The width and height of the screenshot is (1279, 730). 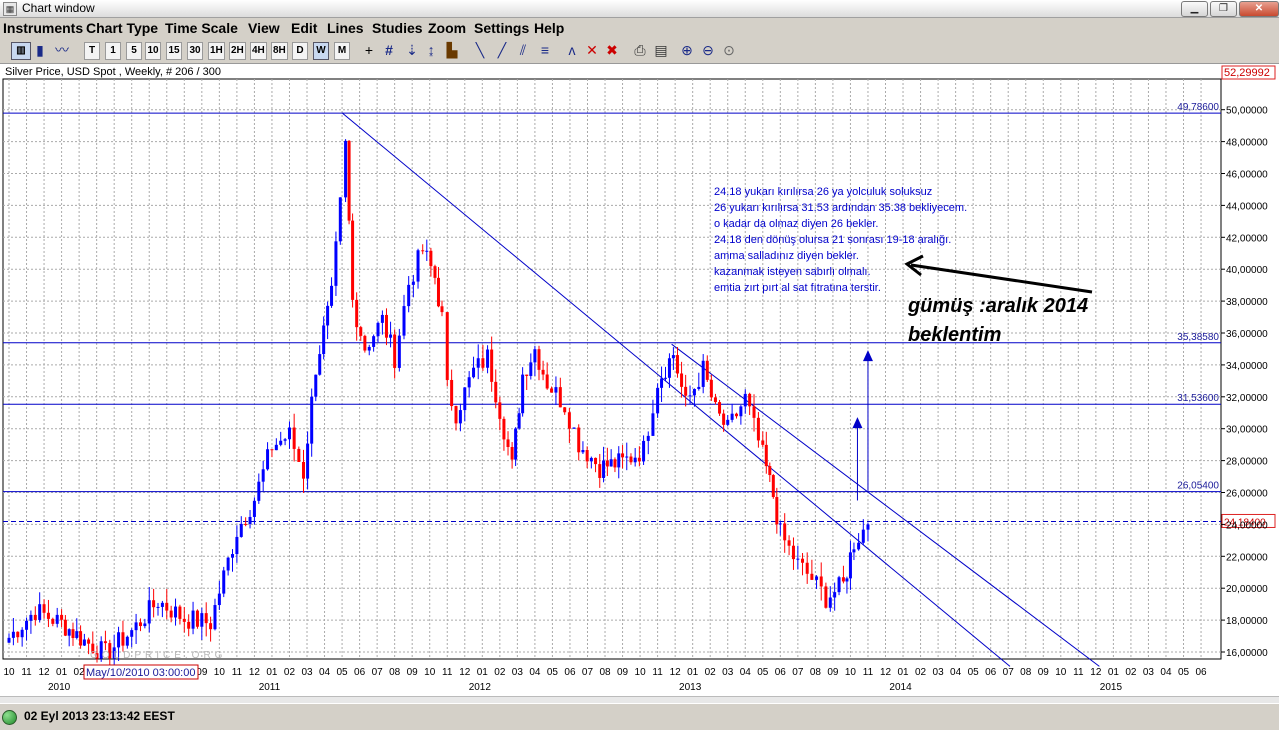 What do you see at coordinates (21, 51) in the screenshot?
I see `bar-chart-icon: ▥` at bounding box center [21, 51].